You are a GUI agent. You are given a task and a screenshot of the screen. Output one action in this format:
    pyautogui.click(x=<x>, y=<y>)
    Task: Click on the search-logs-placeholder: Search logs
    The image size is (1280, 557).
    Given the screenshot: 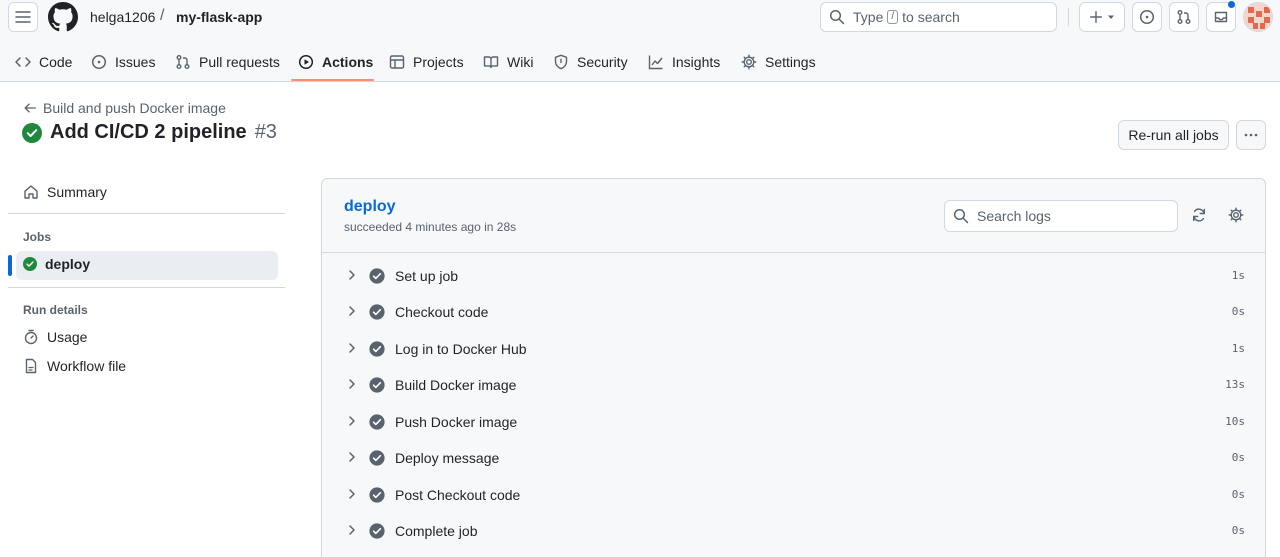 What is the action you would take?
    pyautogui.click(x=1014, y=216)
    